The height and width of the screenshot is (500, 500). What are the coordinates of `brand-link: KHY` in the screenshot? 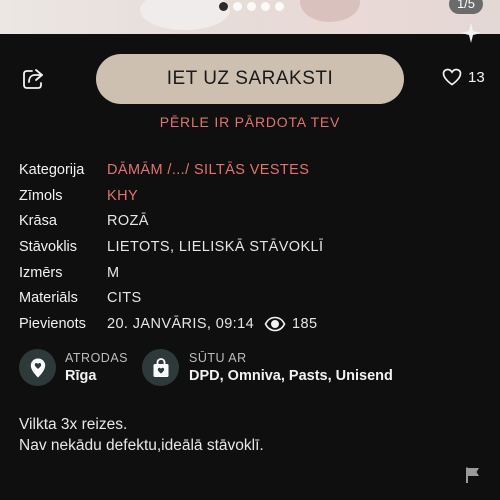 It's located at (122, 196).